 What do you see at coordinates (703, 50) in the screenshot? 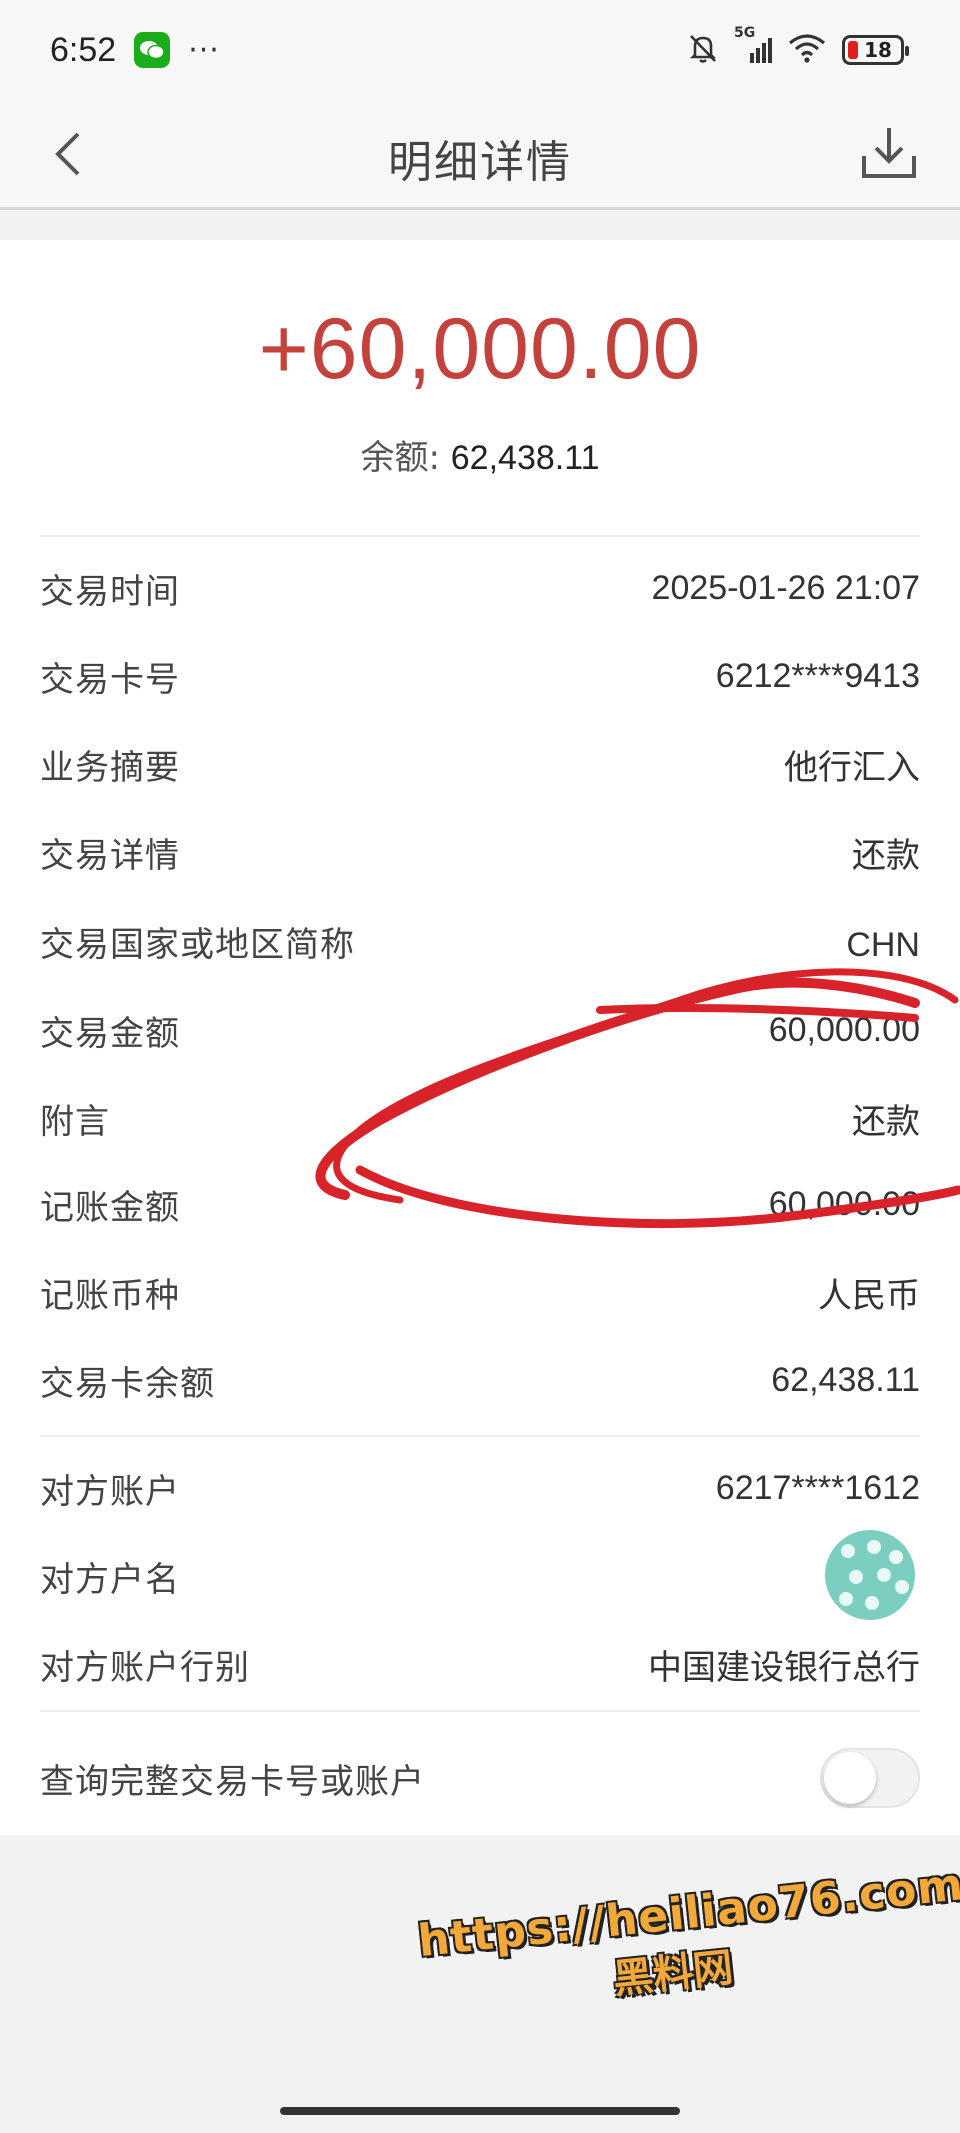
I see `mute-bell-icon` at bounding box center [703, 50].